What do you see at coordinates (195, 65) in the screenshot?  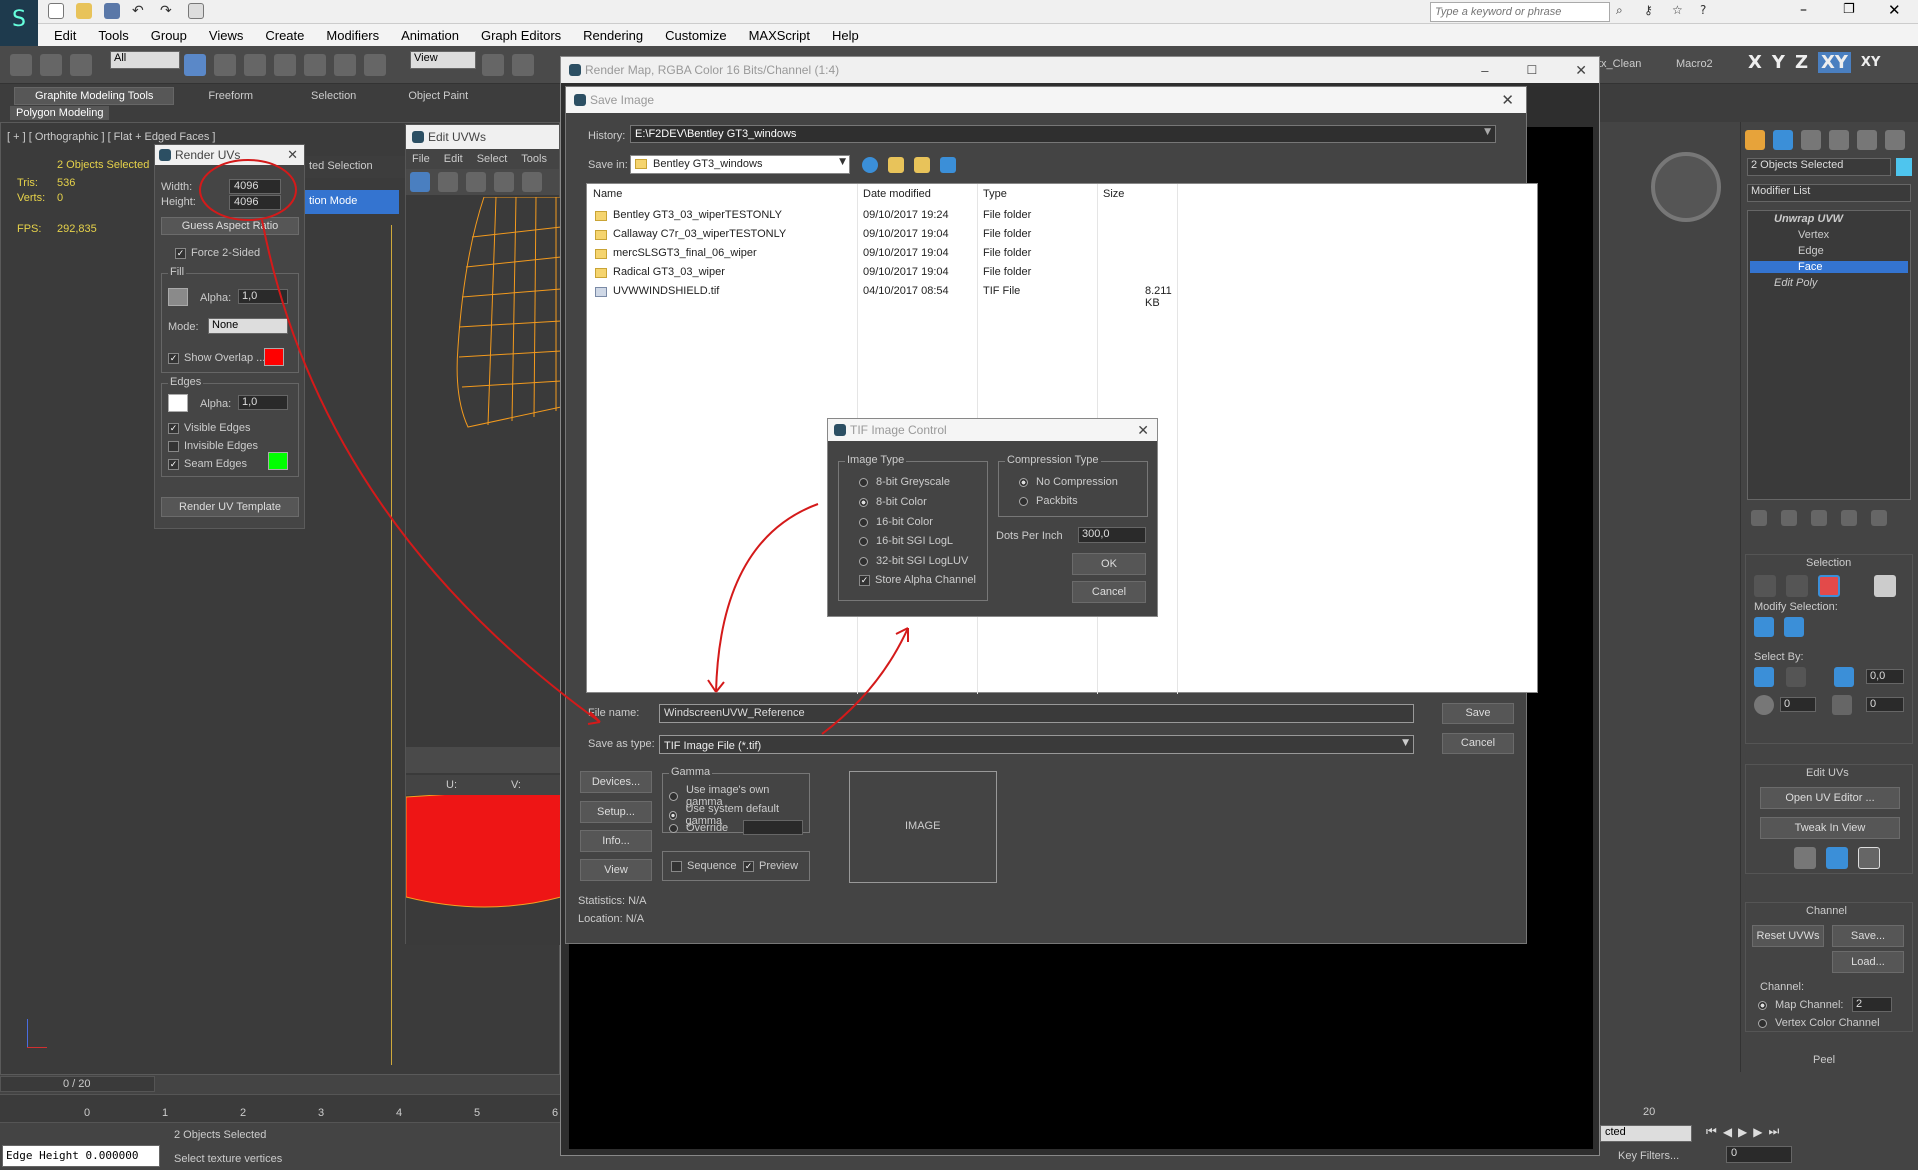 I see `select-object-icon` at bounding box center [195, 65].